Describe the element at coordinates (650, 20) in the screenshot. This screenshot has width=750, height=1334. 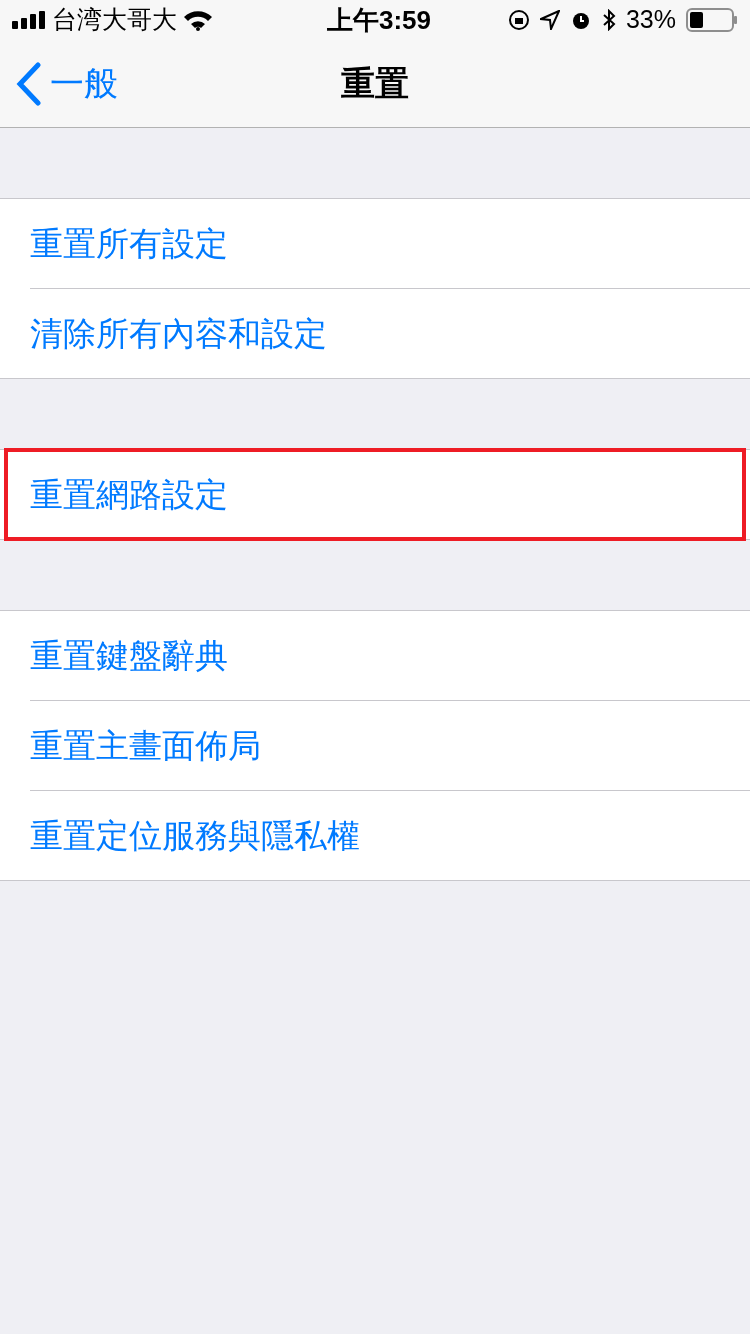
I see `battery-percent: 33%` at that location.